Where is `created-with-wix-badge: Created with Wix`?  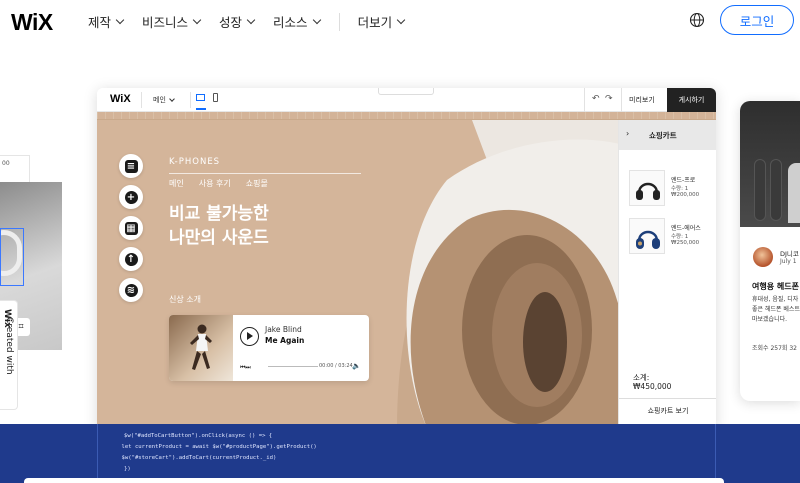
created-with-wix-badge: Created with Wix is located at coordinates (9, 355).